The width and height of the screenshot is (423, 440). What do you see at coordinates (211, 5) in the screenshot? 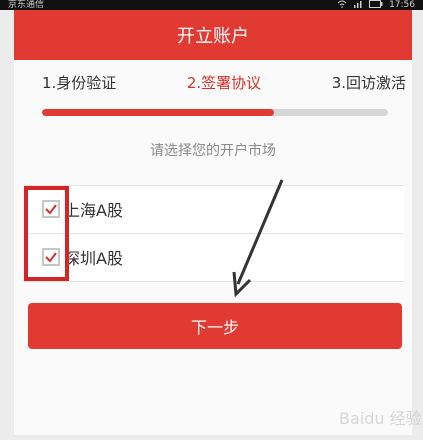
I see `status-bar: 京东通信 17:56` at bounding box center [211, 5].